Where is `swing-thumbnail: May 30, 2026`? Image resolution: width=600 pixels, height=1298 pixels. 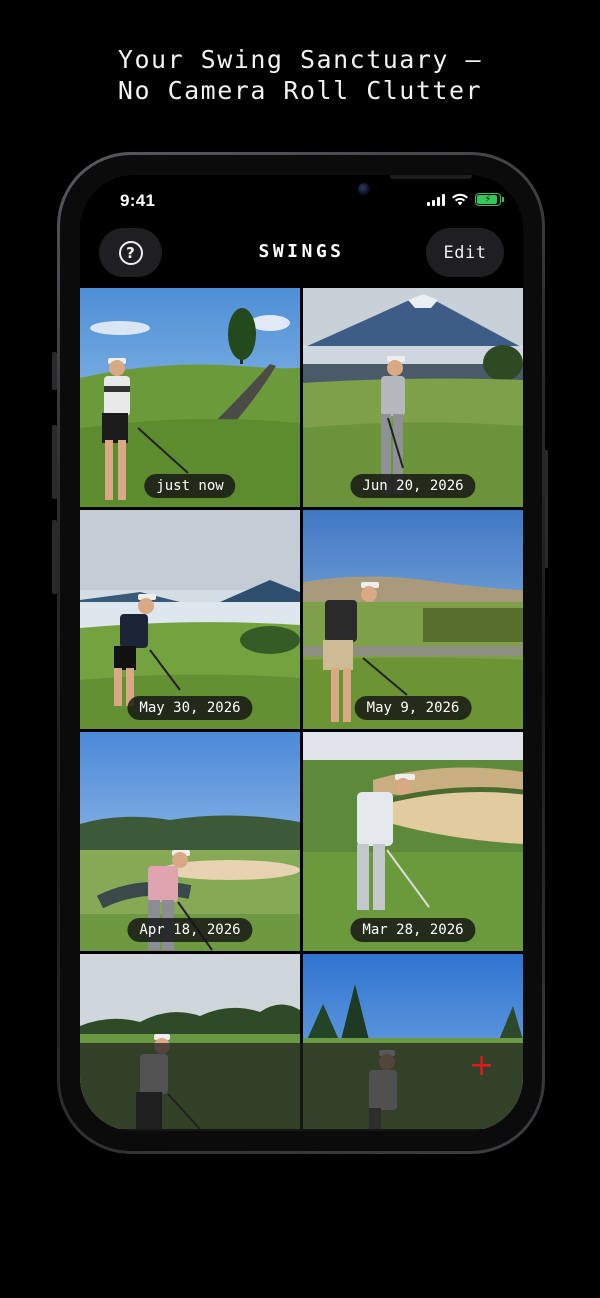
swing-thumbnail: May 30, 2026 is located at coordinates (190, 619).